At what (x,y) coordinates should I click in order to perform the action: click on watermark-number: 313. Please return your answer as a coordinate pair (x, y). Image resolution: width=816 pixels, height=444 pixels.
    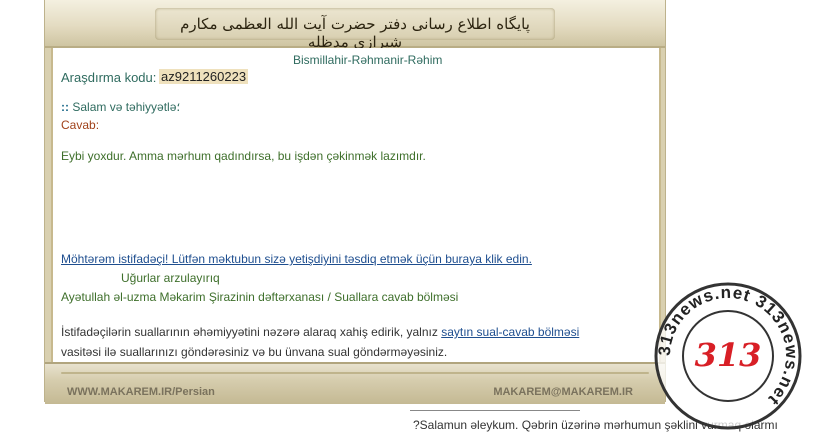
    Looking at the image, I should click on (728, 355).